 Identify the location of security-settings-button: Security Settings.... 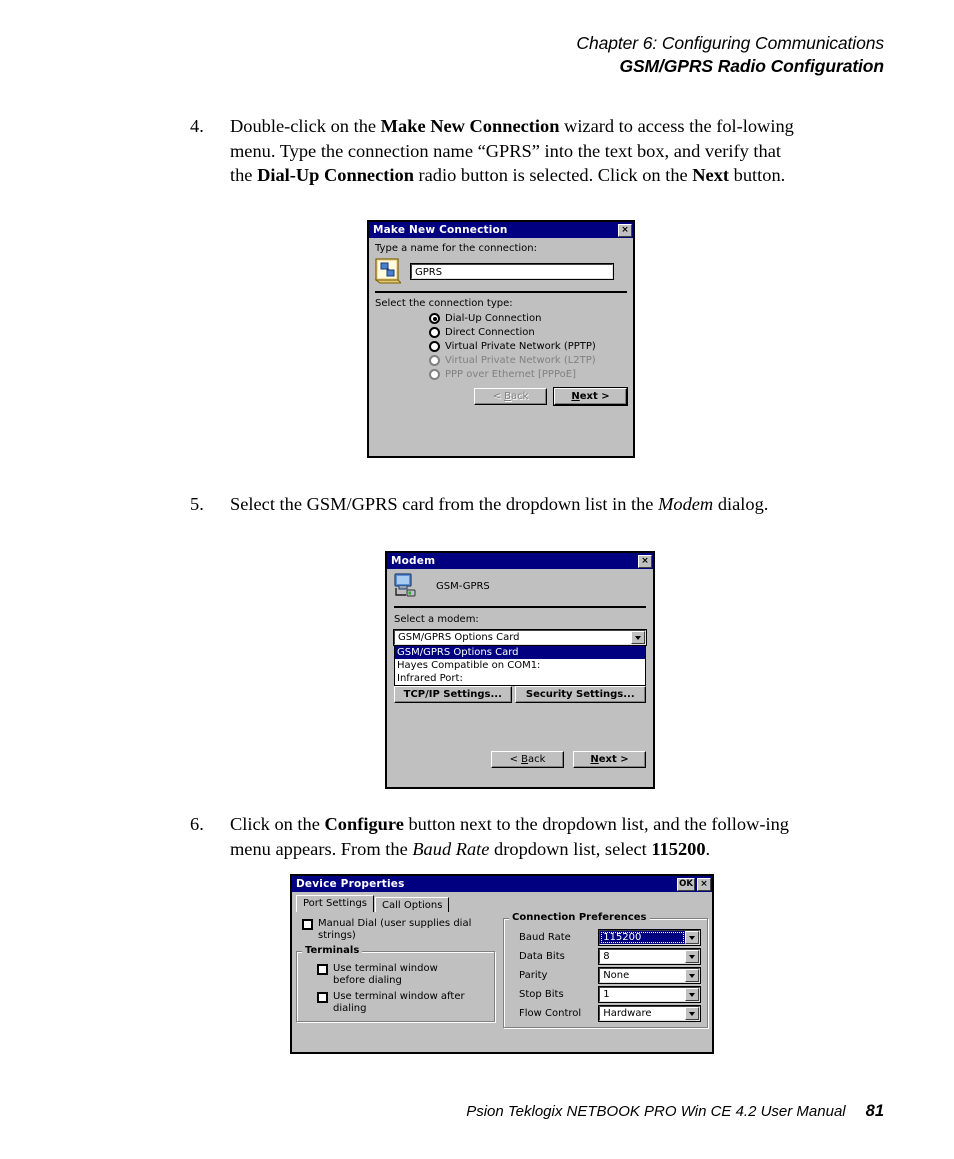
(580, 694).